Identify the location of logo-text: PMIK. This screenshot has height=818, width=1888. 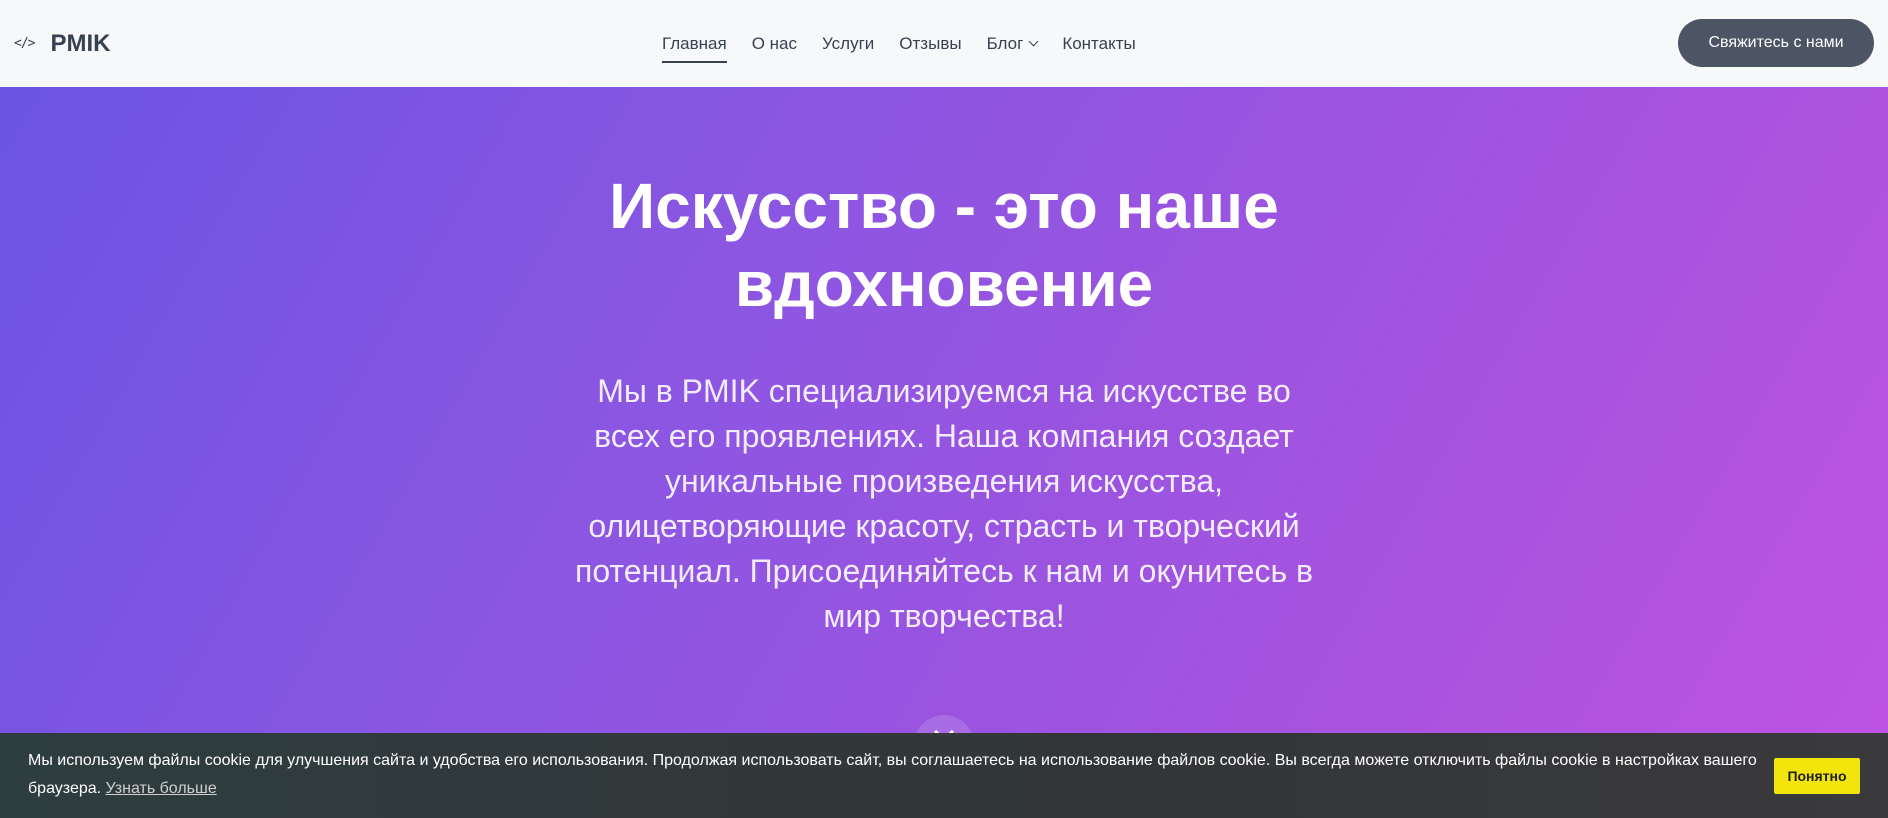
(80, 43).